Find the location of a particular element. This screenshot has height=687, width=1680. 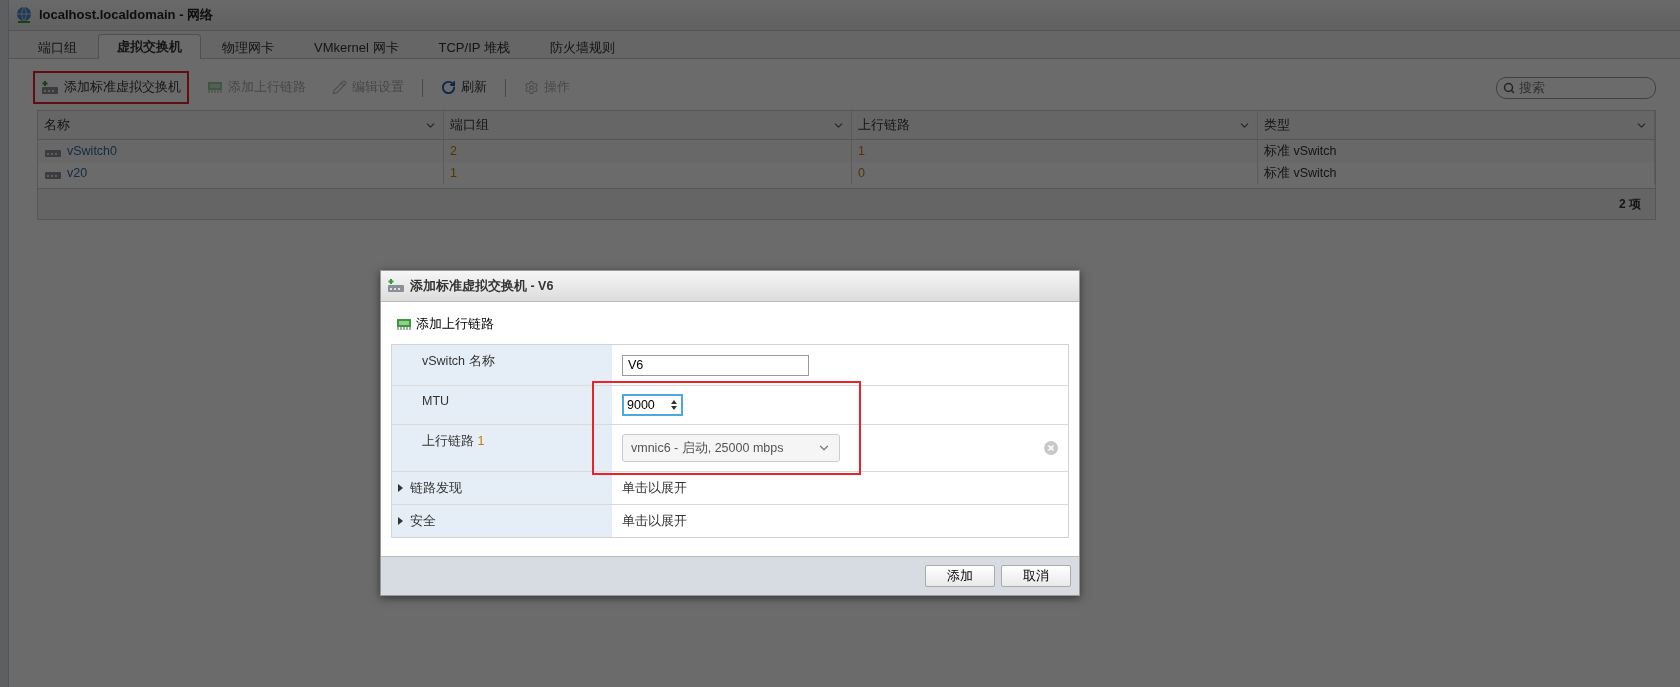

search-icon is located at coordinates (1509, 87).